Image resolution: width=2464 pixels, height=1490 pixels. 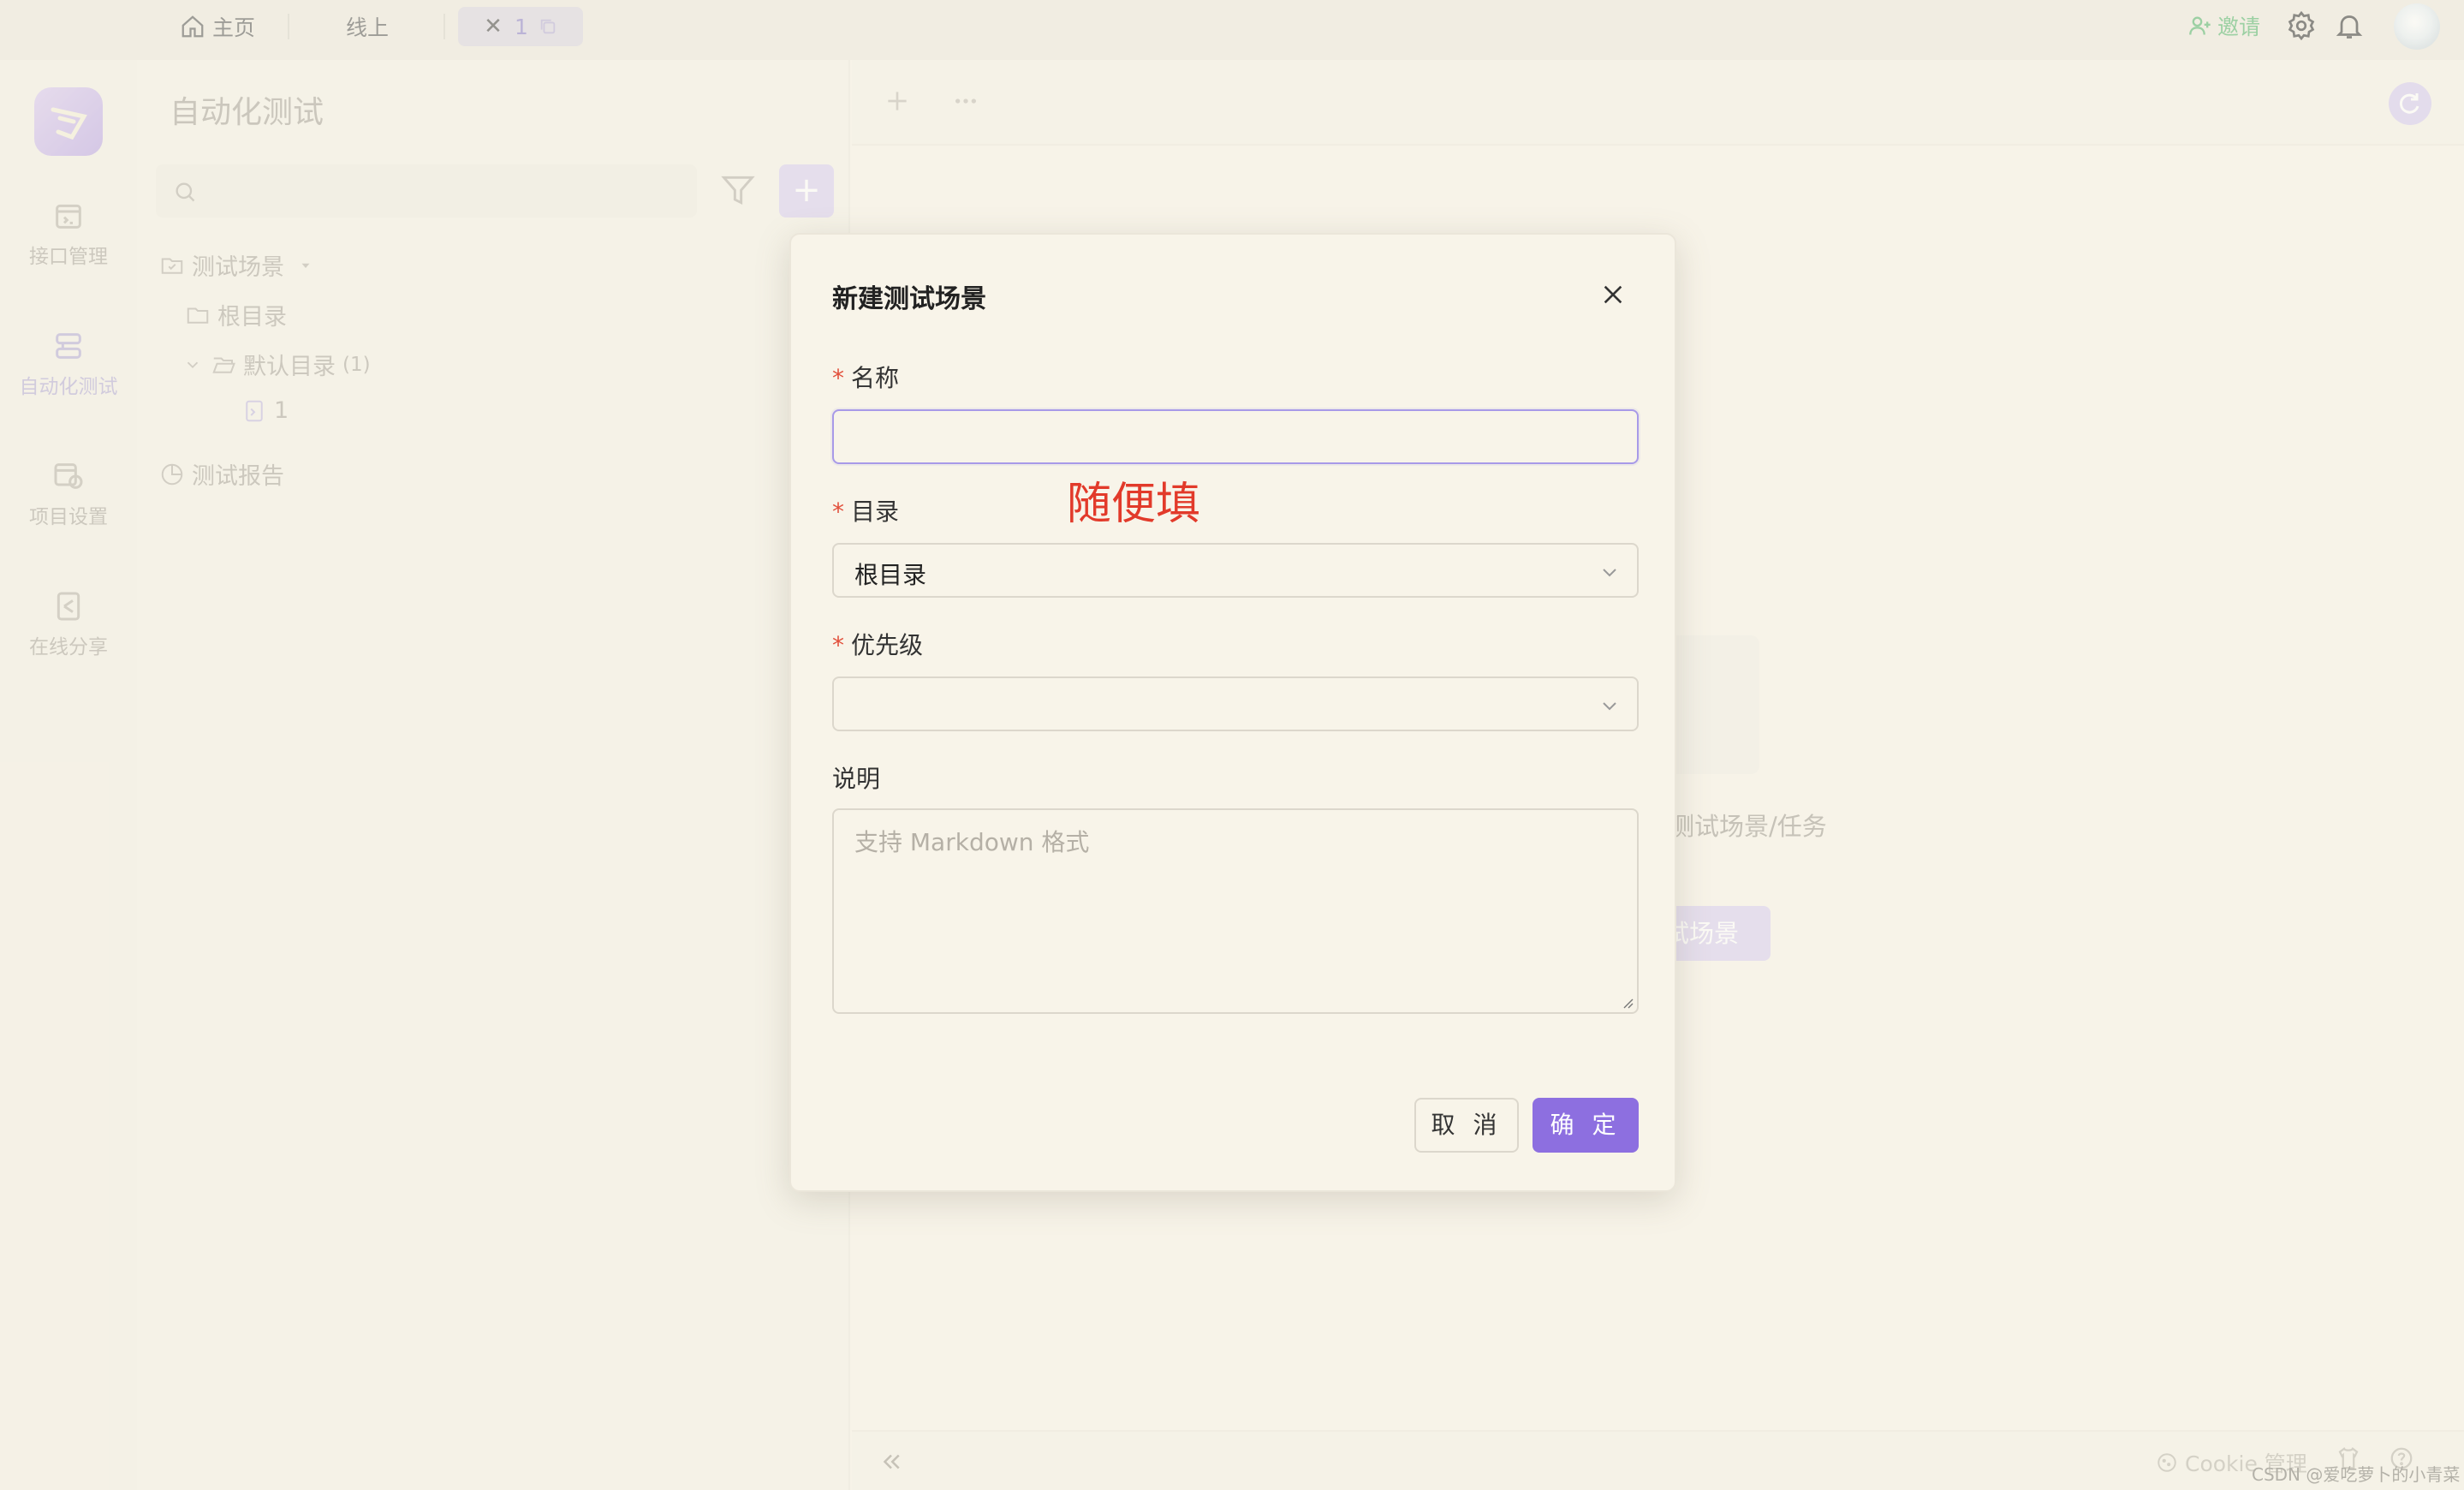 I want to click on priority-label-text: 优先级, so click(x=888, y=645).